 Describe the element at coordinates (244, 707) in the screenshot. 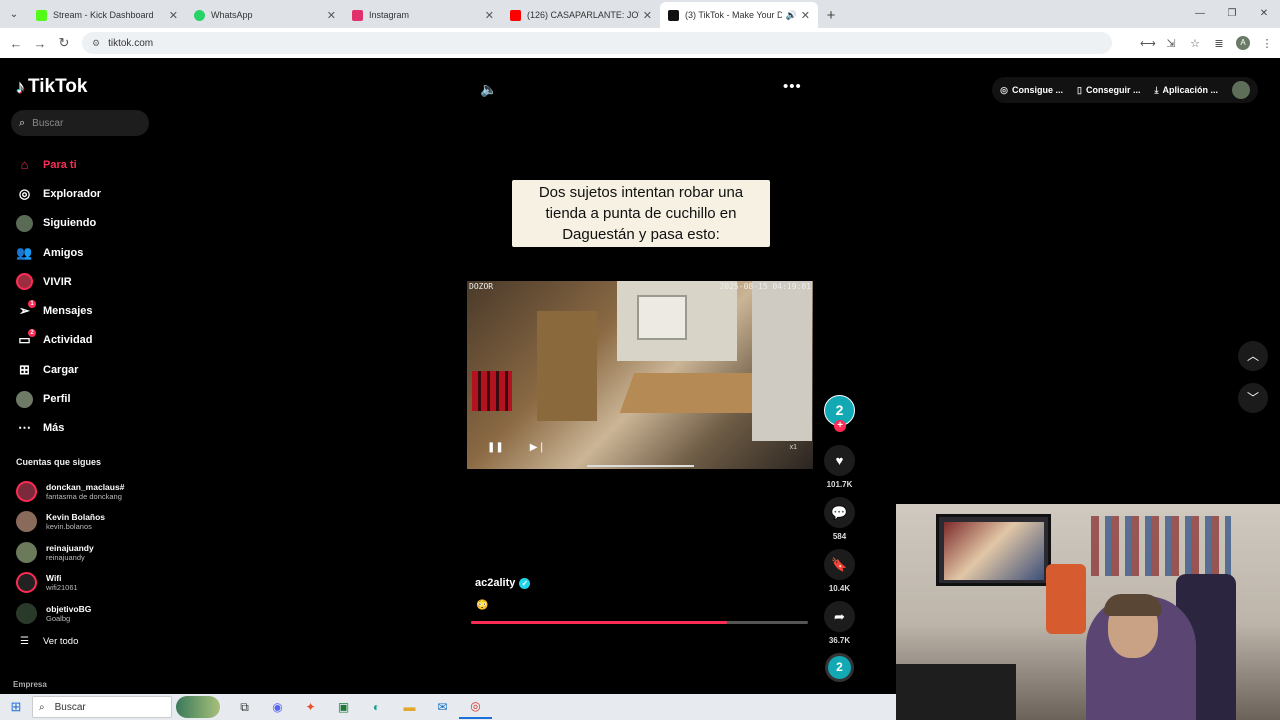

I see `task-view-icon: ⧉` at that location.